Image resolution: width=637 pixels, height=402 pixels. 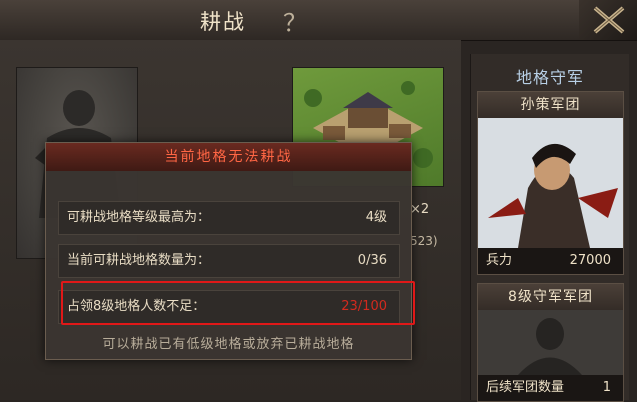 What do you see at coordinates (424, 241) in the screenshot?
I see `partial-count-text: 523)` at bounding box center [424, 241].